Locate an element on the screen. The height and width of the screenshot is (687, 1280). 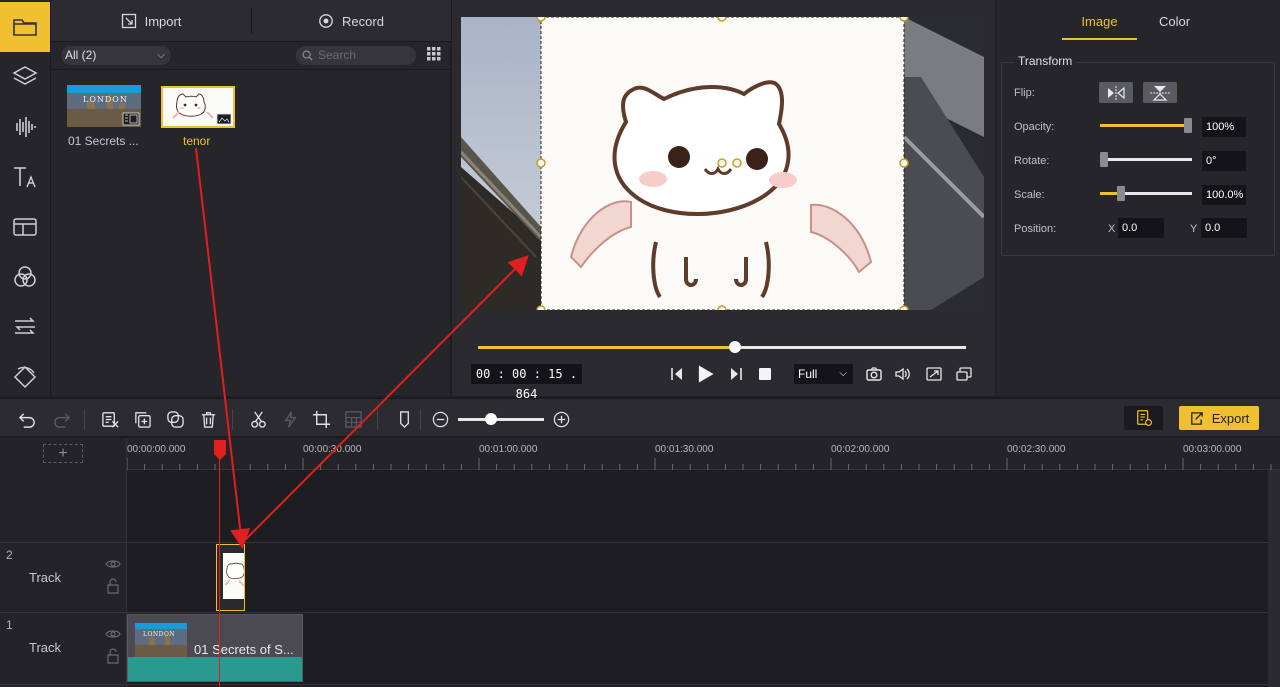
next-frame-button is located at coordinates (736, 374).